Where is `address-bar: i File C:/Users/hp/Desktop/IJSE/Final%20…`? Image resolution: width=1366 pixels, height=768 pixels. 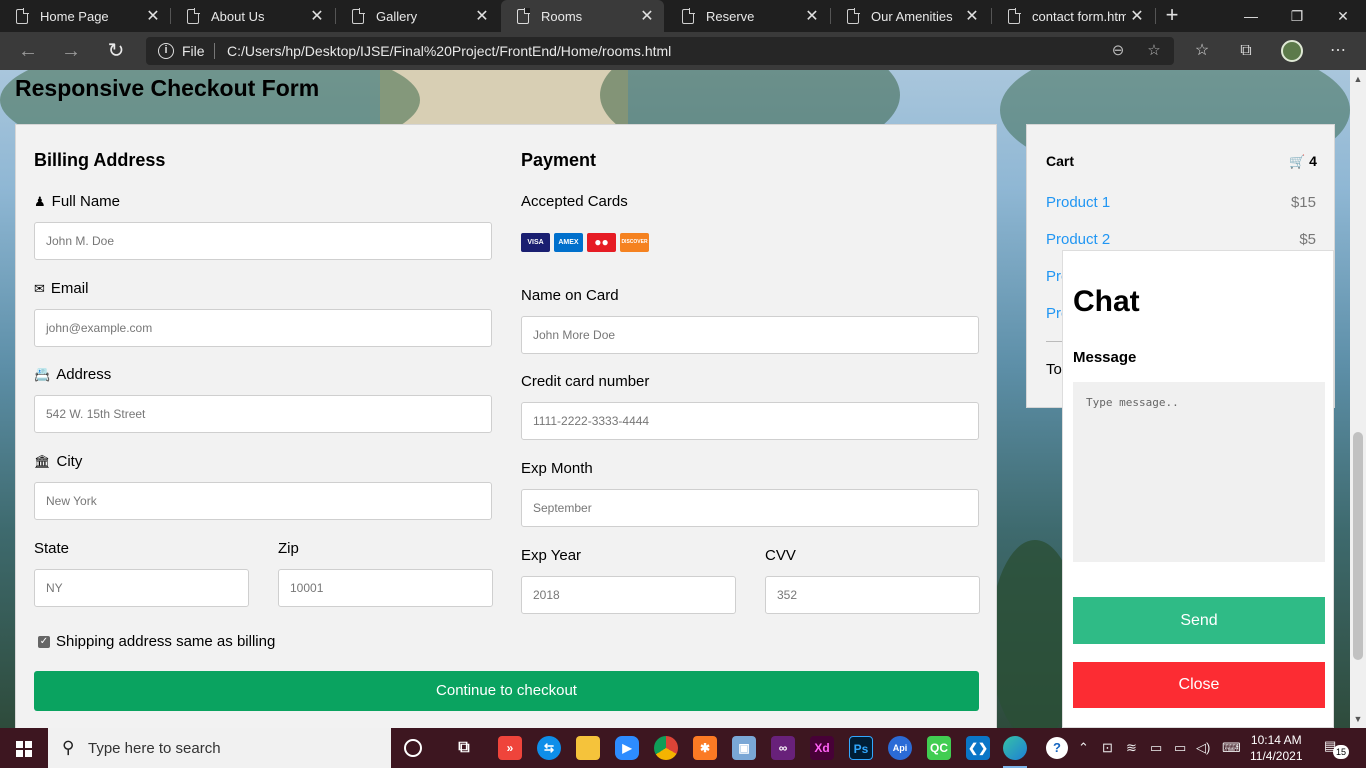 address-bar: i File C:/Users/hp/Desktop/IJSE/Final%20… is located at coordinates (660, 51).